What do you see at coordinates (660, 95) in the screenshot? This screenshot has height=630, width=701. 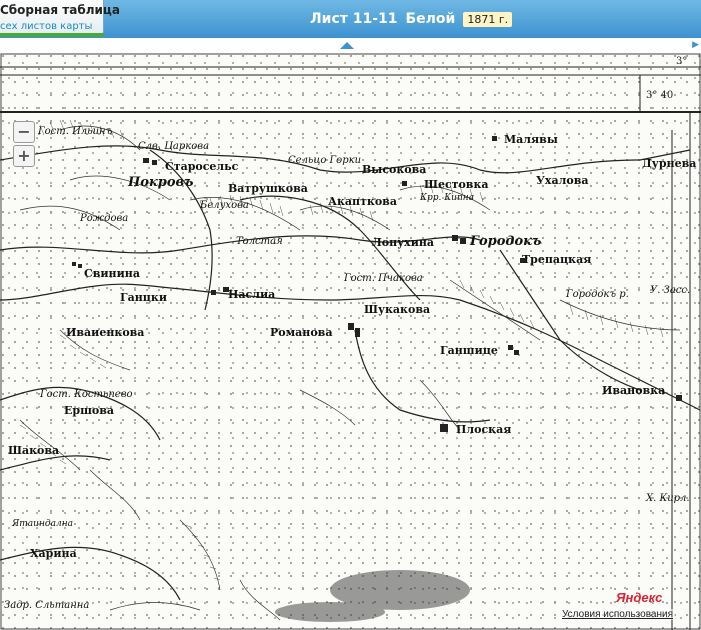 I see `frame-degree-label: 3° 40` at bounding box center [660, 95].